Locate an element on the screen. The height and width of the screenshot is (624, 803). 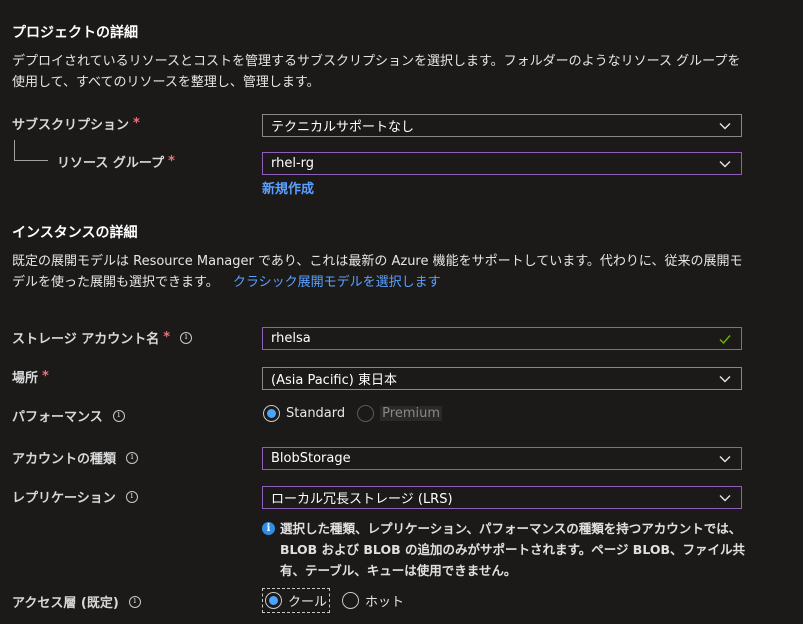
replication-label: レプリケーション i is located at coordinates (75, 496).